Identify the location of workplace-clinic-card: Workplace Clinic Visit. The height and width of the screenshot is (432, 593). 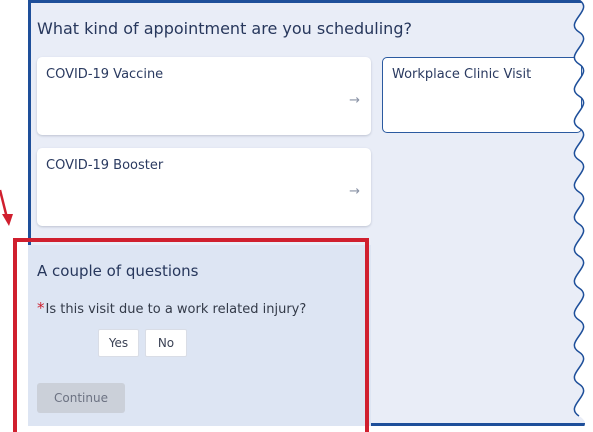
(482, 95).